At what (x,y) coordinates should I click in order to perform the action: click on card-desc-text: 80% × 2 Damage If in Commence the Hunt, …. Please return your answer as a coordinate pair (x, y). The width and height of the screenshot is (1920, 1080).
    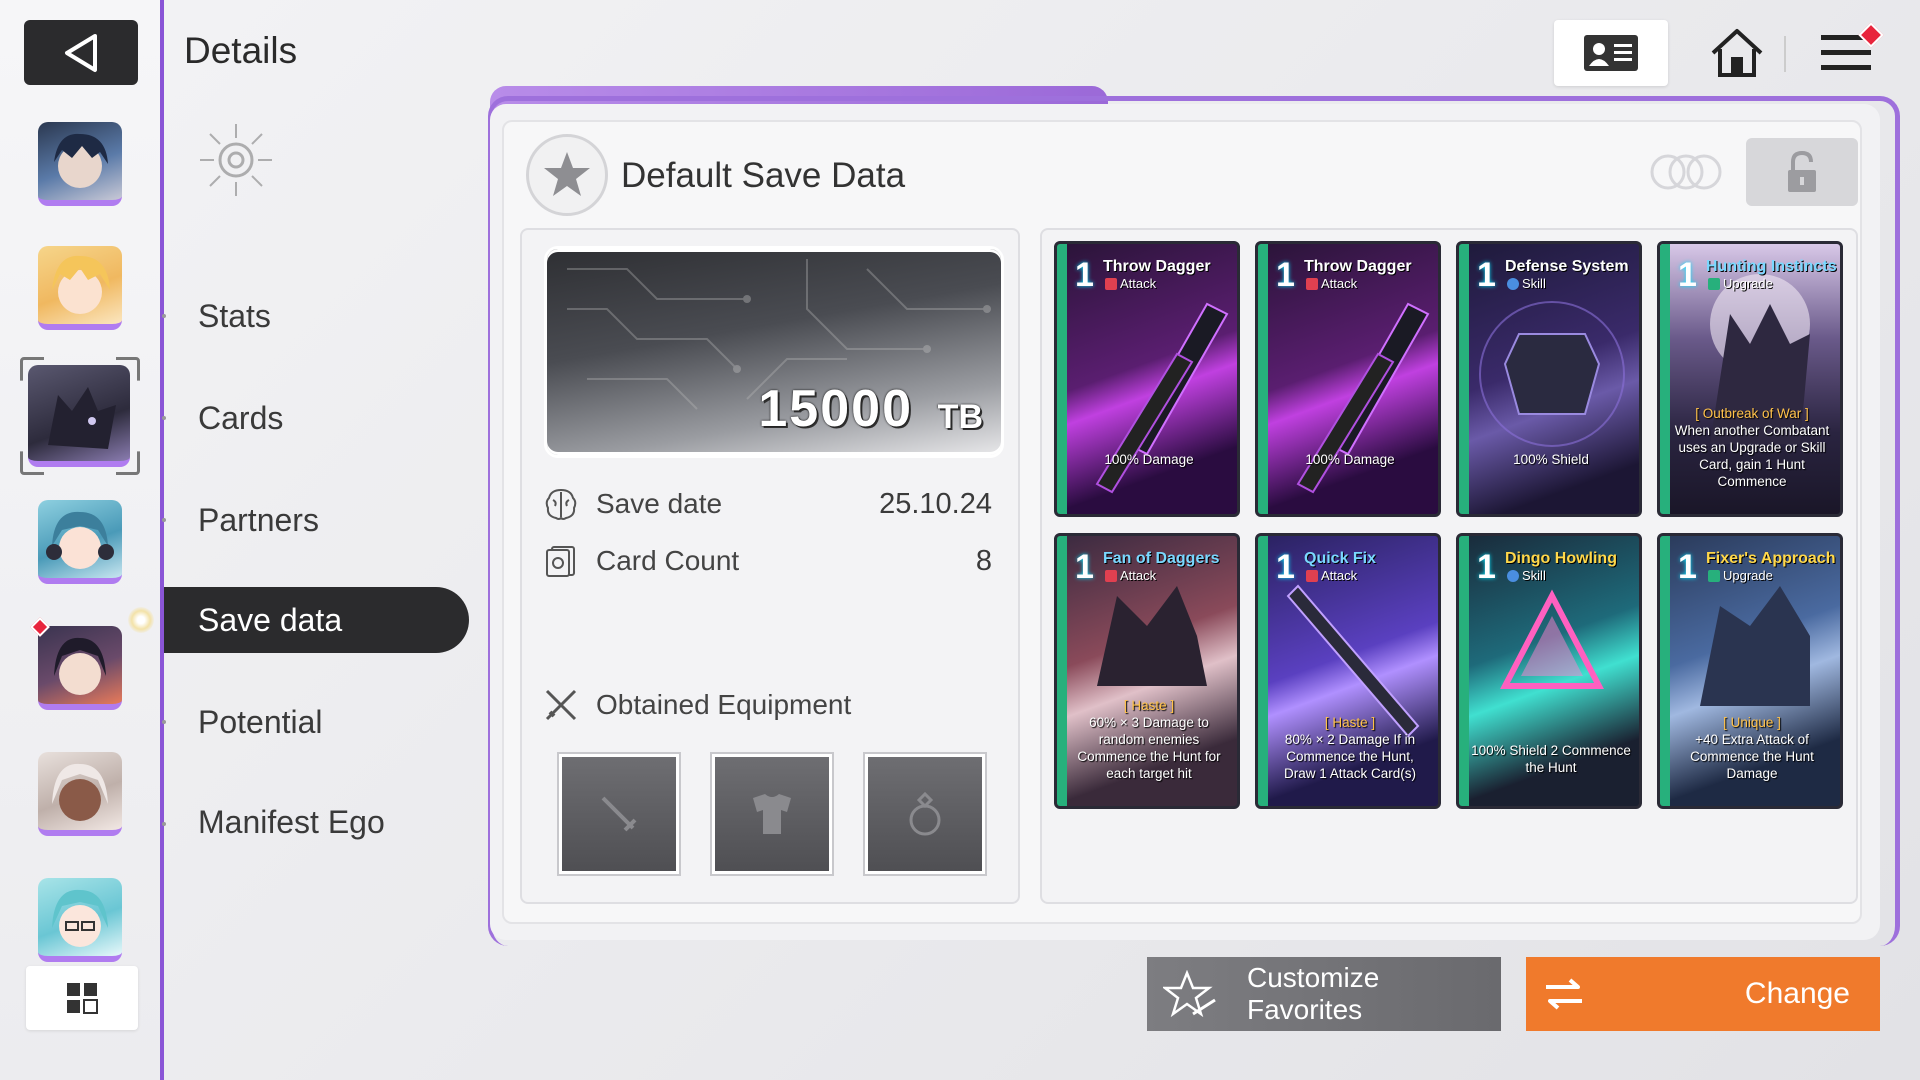
    Looking at the image, I should click on (1350, 756).